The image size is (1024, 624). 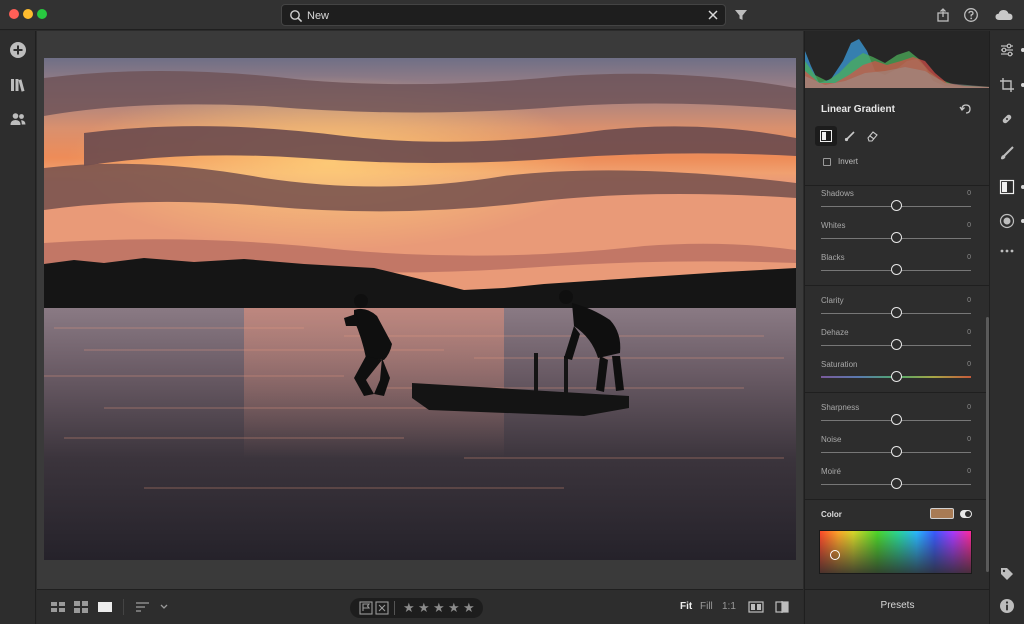 What do you see at coordinates (969, 300) in the screenshot?
I see `slider-value-clarity: 0` at bounding box center [969, 300].